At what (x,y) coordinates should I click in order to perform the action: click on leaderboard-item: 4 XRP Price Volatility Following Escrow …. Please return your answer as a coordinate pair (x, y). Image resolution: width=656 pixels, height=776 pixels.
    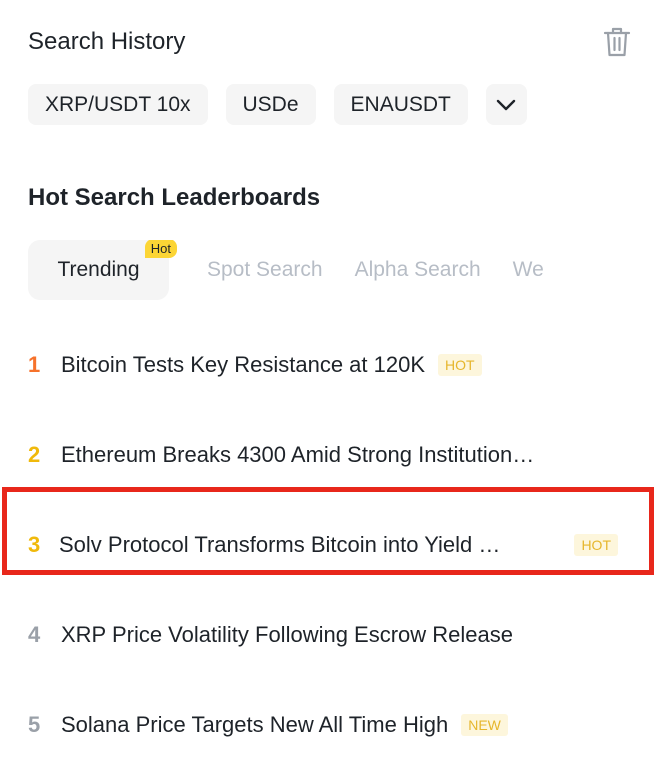
    Looking at the image, I should click on (333, 635).